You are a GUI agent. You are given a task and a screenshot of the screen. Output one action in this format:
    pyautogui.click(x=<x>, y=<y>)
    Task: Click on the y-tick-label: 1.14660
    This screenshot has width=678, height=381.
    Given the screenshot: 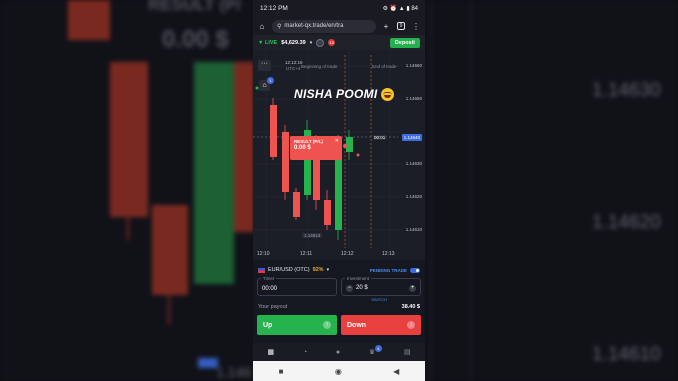 What is the action you would take?
    pyautogui.click(x=413, y=65)
    